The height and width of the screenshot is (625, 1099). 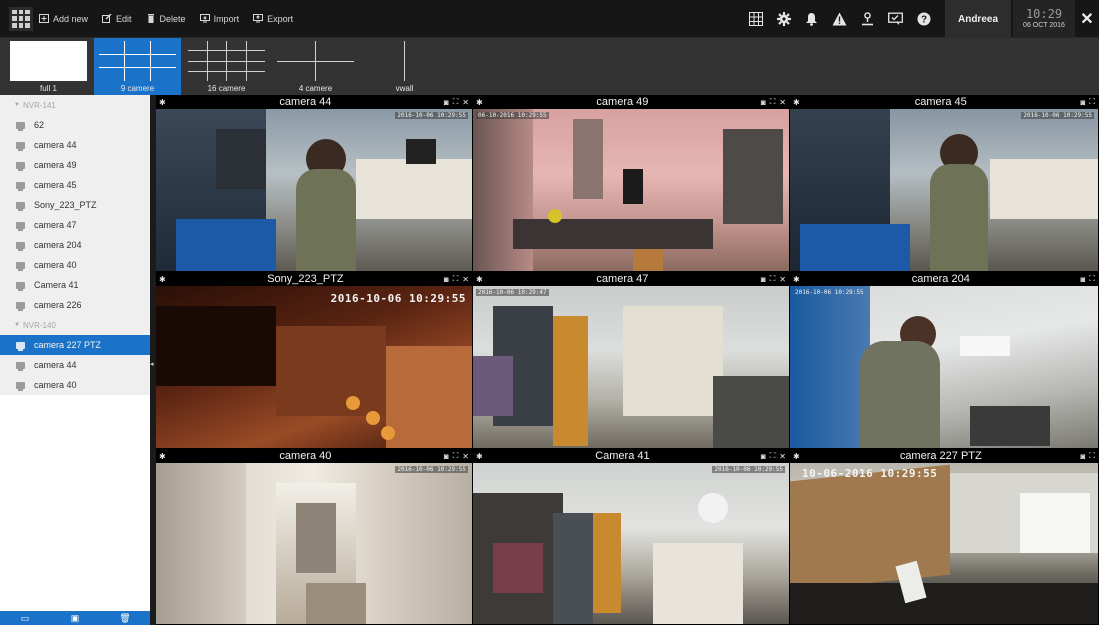 What do you see at coordinates (944, 456) in the screenshot?
I see `camera-tile-header: ✱ camera 227 PTZ ◙ ⛶` at bounding box center [944, 456].